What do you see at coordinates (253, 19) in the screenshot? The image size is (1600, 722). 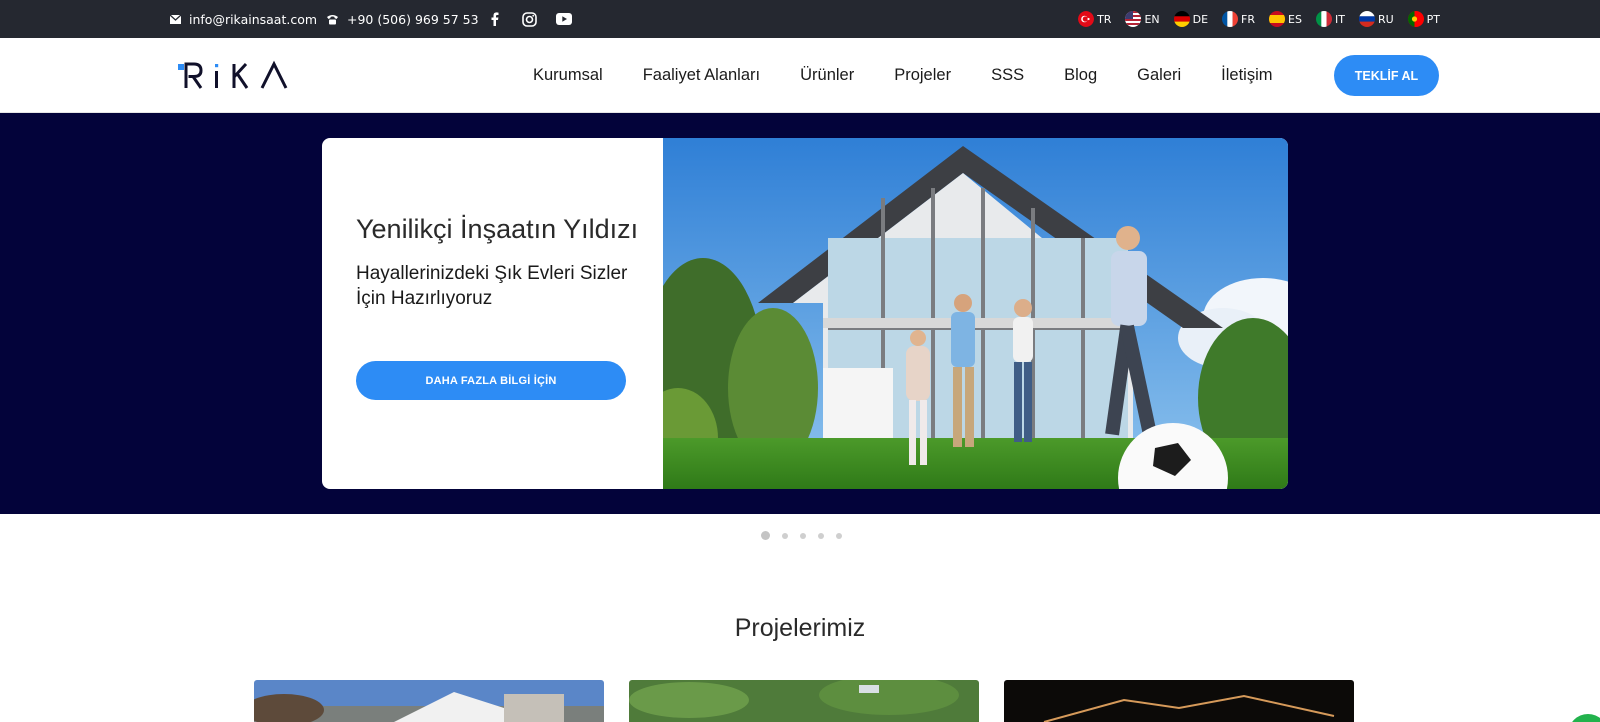 I see `email-text: info@rikainsaat.com` at bounding box center [253, 19].